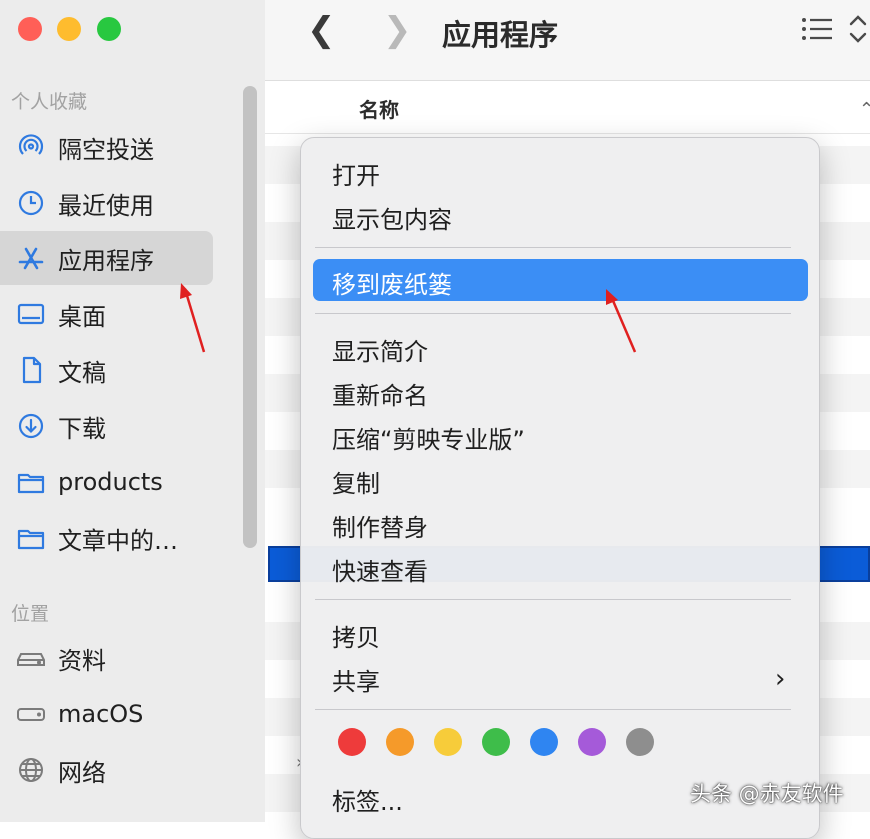 This screenshot has width=870, height=839. Describe the element at coordinates (82, 772) in the screenshot. I see `sidebar-item-label: 网络` at that location.